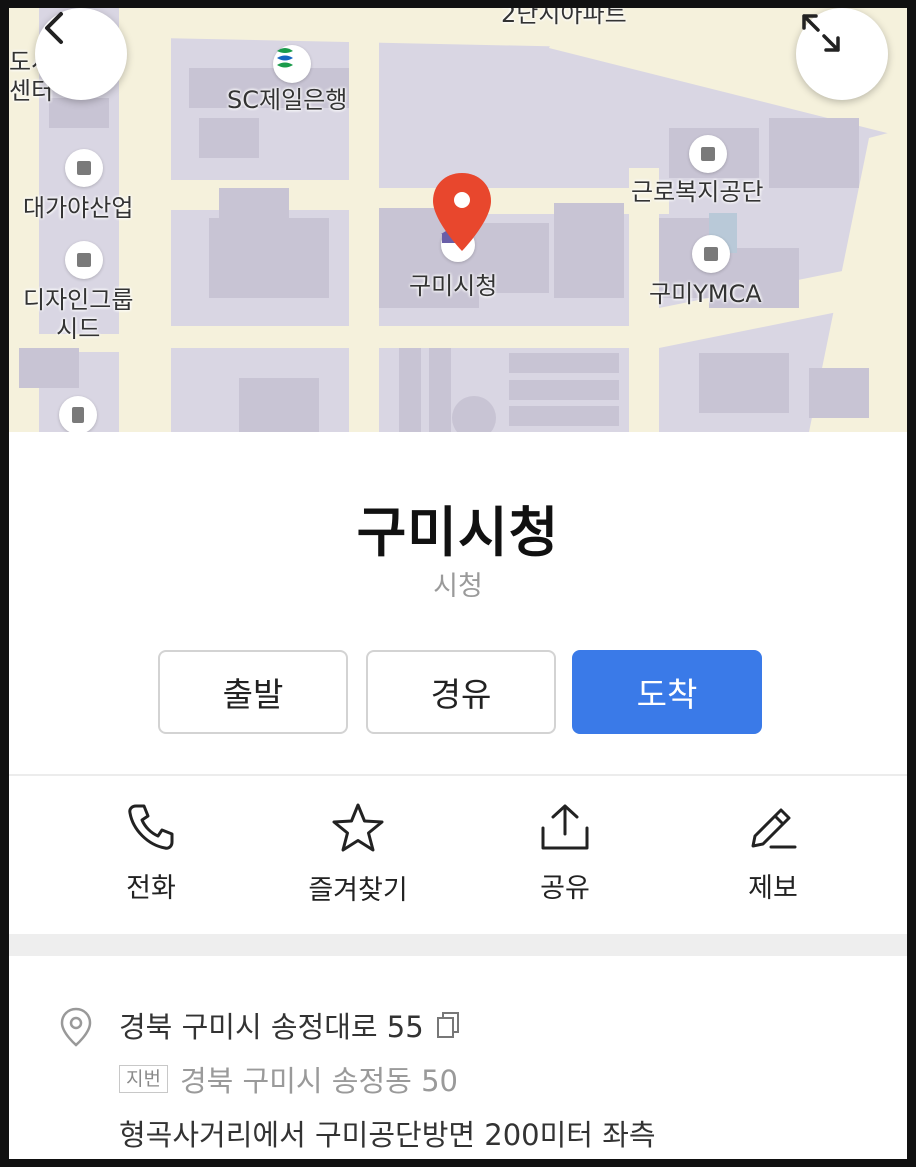 The width and height of the screenshot is (916, 1167). What do you see at coordinates (54, 28) in the screenshot?
I see `back-arrow-icon` at bounding box center [54, 28].